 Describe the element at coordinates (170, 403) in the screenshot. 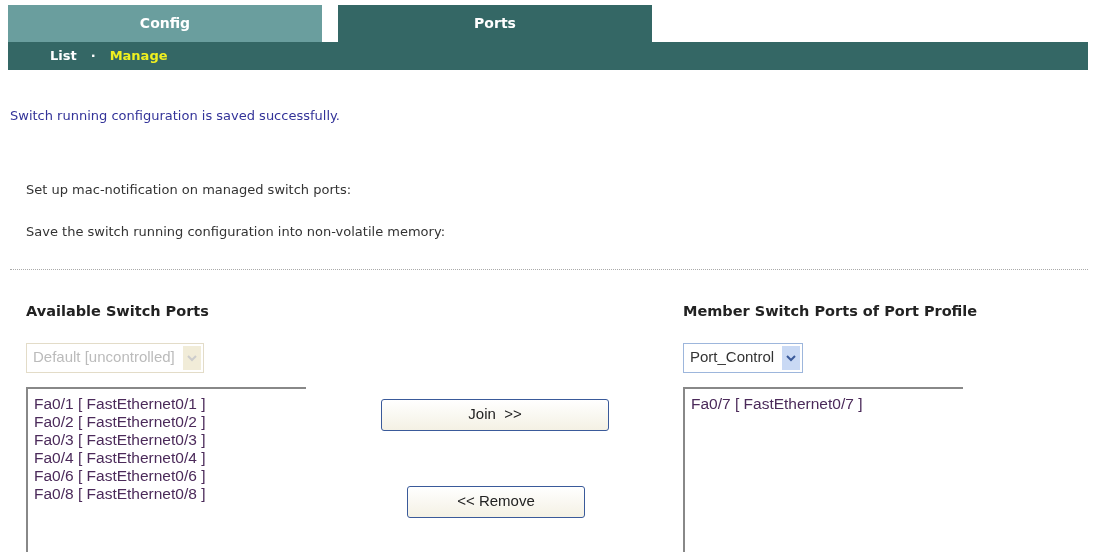

I see `port-option: Fa0/1 [ FastEthernet0/1 ]` at that location.